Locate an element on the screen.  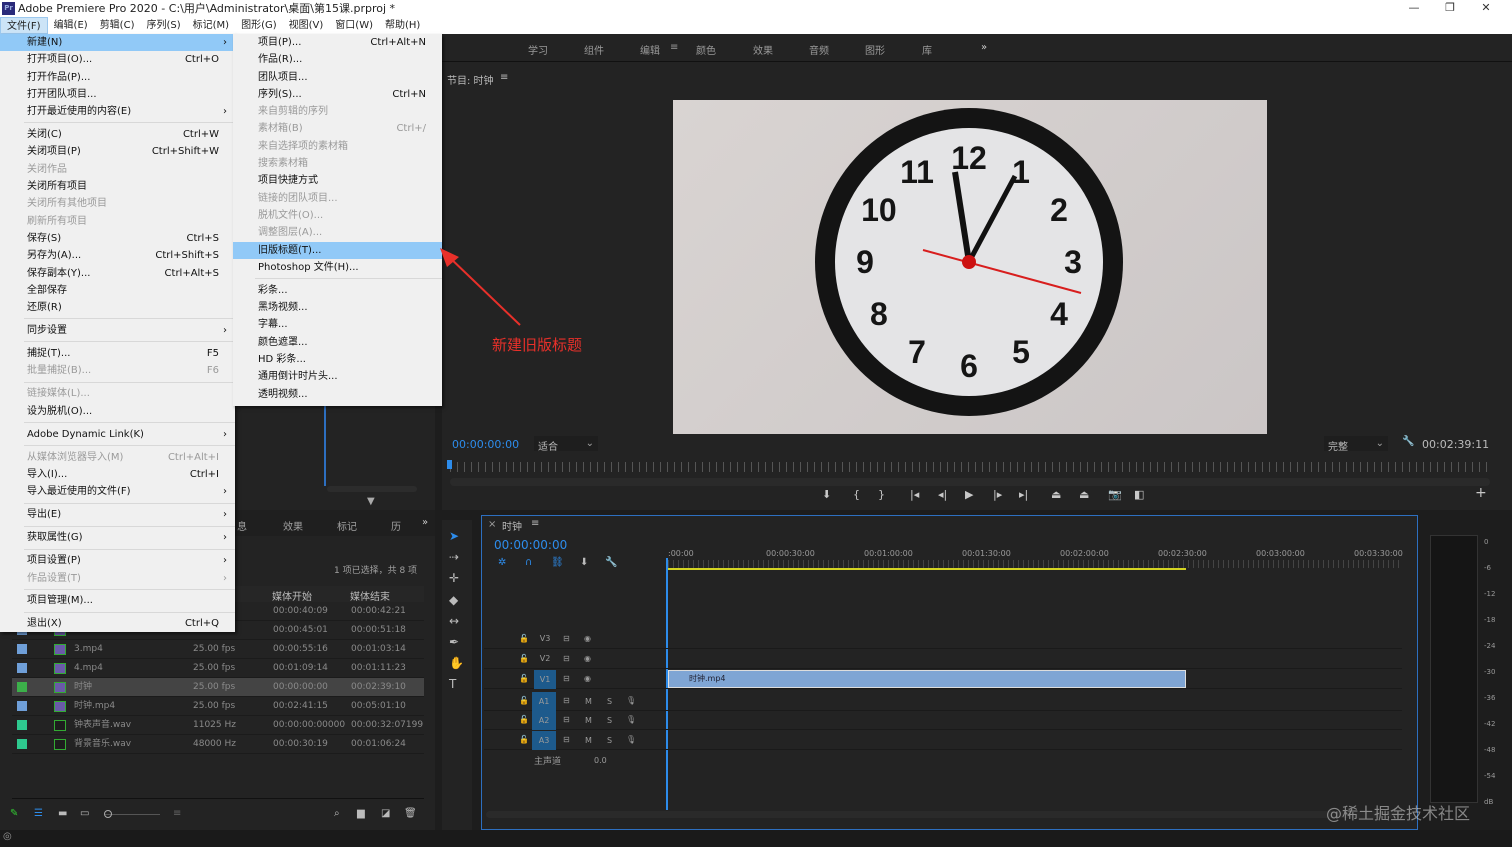
sequence-tab: 时钟 is located at coordinates (512, 525).